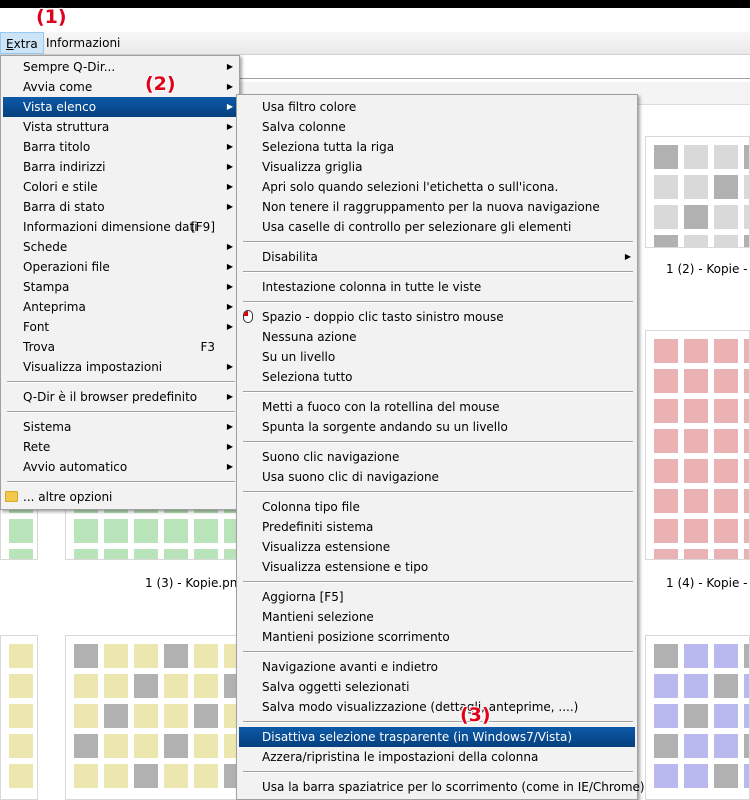 This screenshot has width=750, height=800. I want to click on menu-item-barra-di-stato: Barra di stato ▶, so click(120, 207).